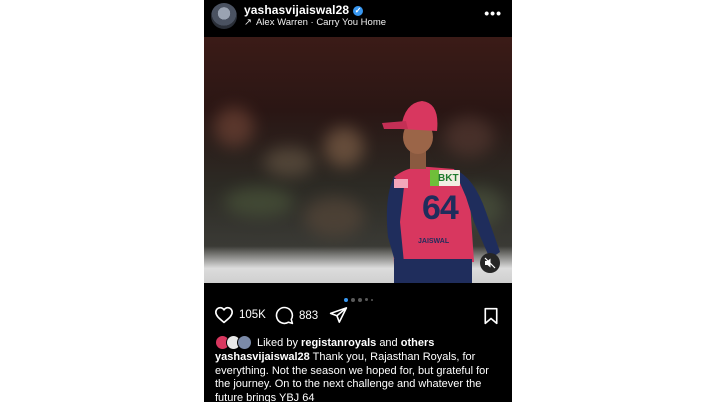 This screenshot has width=715, height=402. I want to click on action-bar: 105K 883, so click(358, 316).